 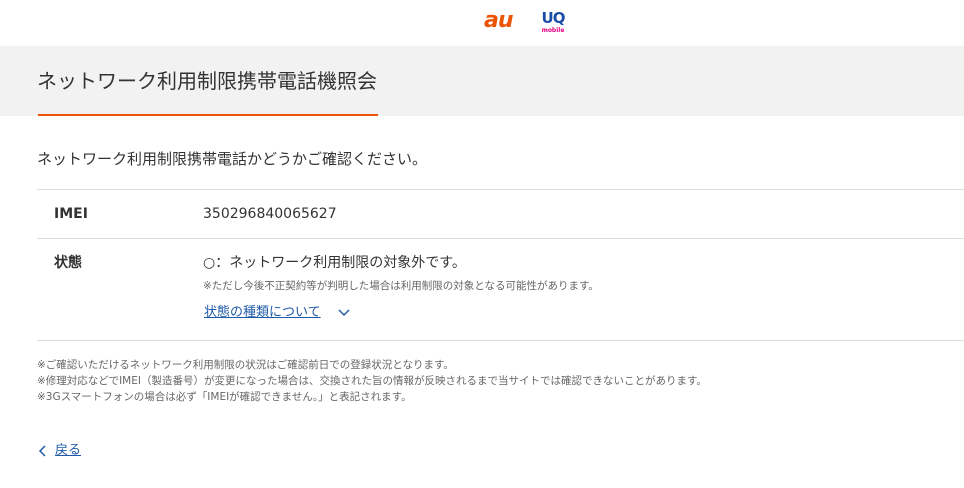 What do you see at coordinates (262, 313) in the screenshot?
I see `status-types-link: 状態の種類について` at bounding box center [262, 313].